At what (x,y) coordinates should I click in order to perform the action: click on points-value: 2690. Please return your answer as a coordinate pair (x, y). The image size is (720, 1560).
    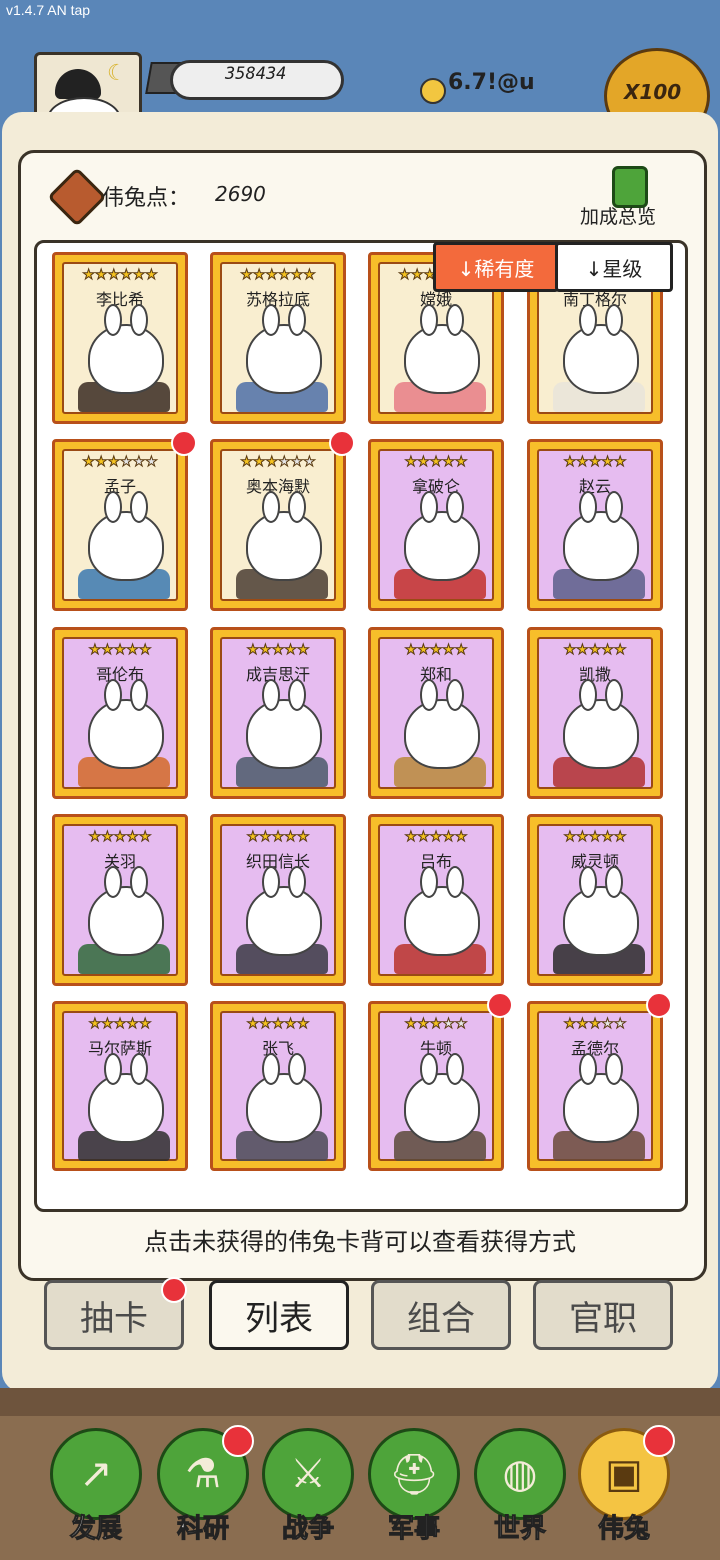
    Looking at the image, I should click on (240, 194).